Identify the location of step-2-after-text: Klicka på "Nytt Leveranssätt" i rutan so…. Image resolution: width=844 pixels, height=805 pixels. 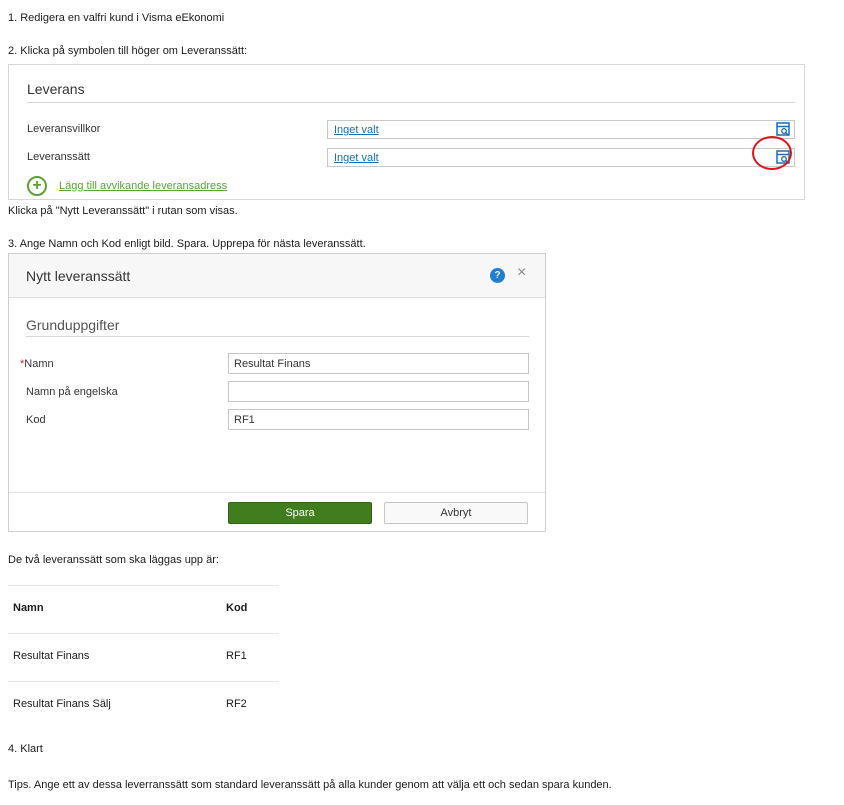
(123, 211).